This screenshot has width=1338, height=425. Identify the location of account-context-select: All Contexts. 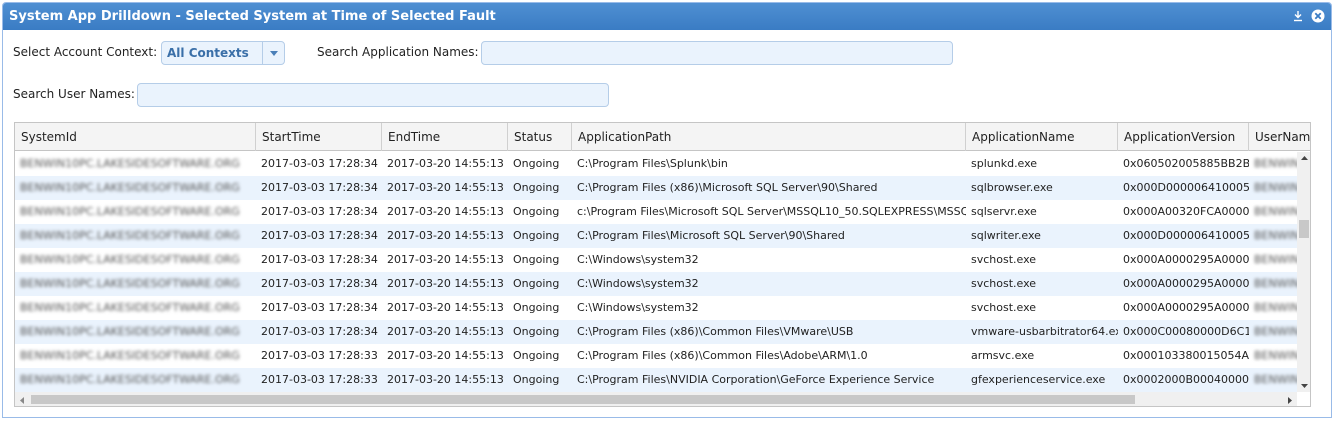
(223, 53).